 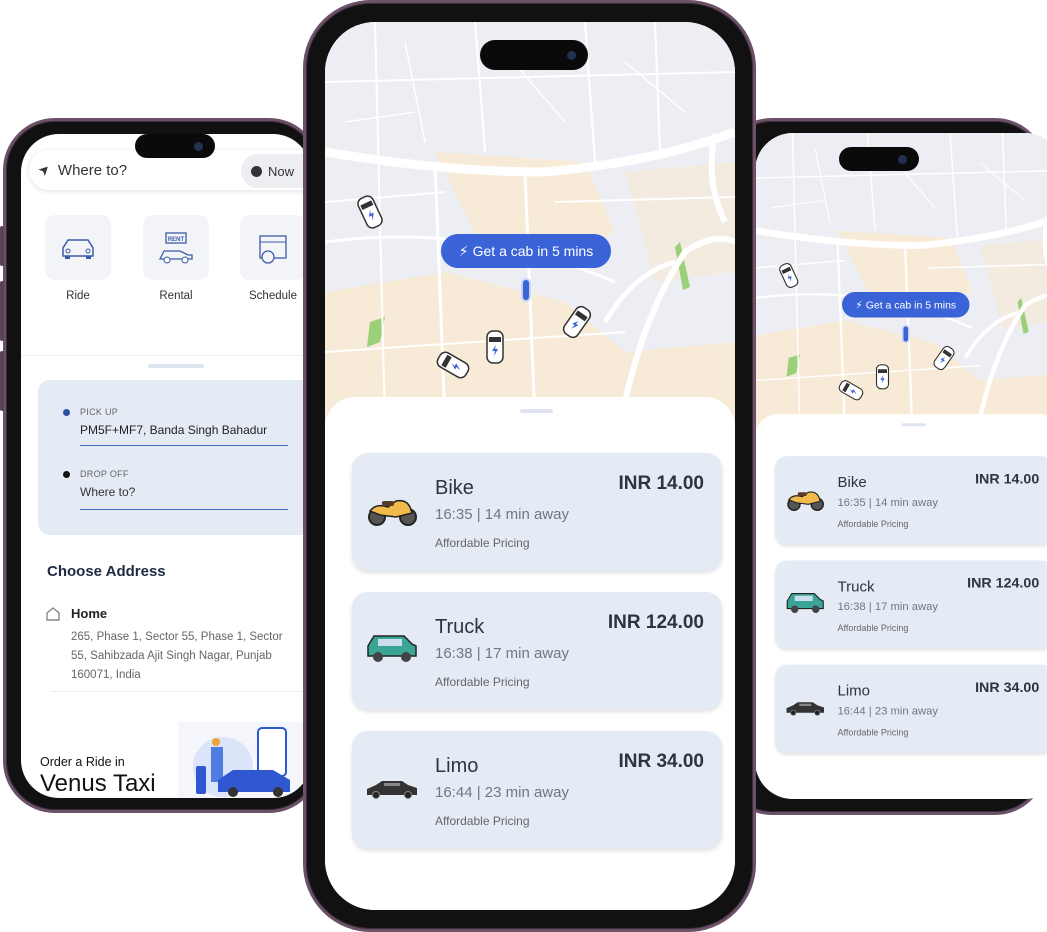 I want to click on svg-text: RENT, so click(x=176, y=240).